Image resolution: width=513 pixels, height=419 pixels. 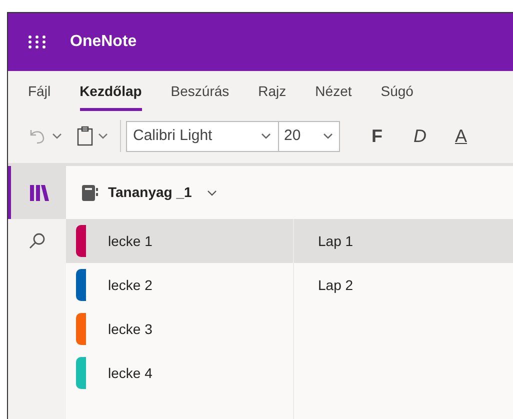 What do you see at coordinates (130, 241) in the screenshot?
I see `section-name: lecke 1` at bounding box center [130, 241].